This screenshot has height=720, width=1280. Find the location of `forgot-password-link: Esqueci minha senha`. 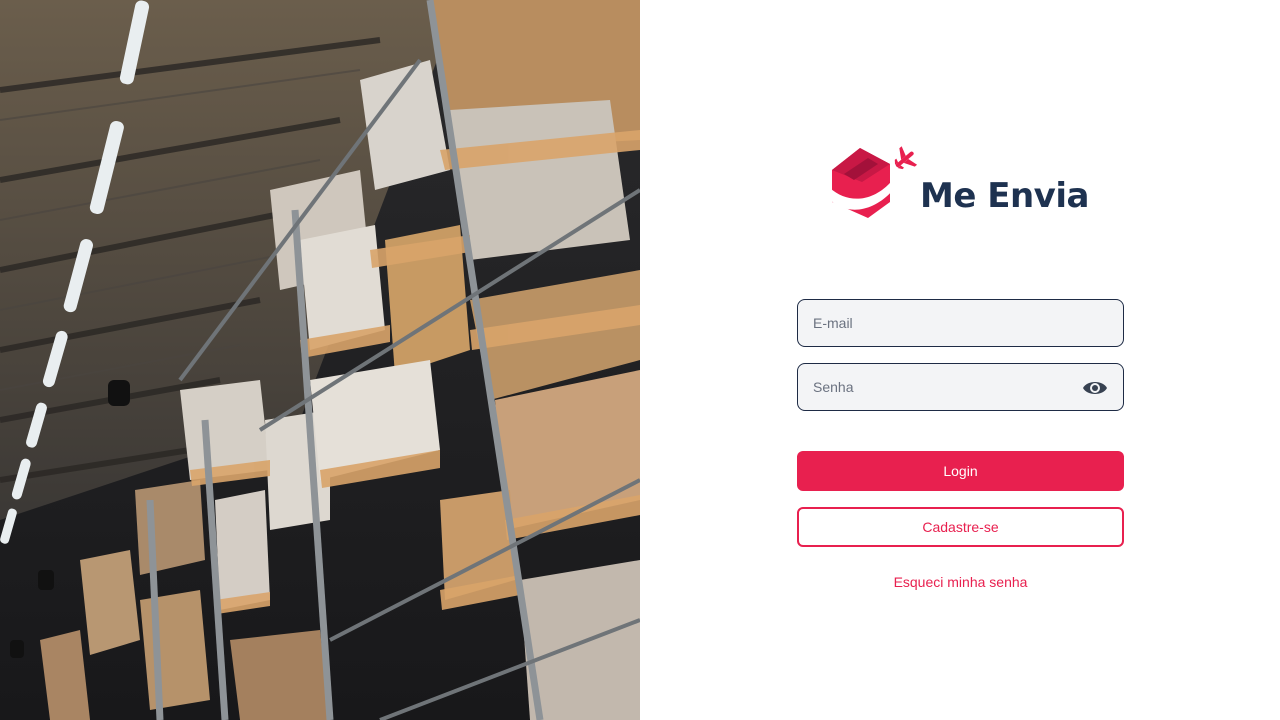

forgot-password-link: Esqueci minha senha is located at coordinates (960, 582).